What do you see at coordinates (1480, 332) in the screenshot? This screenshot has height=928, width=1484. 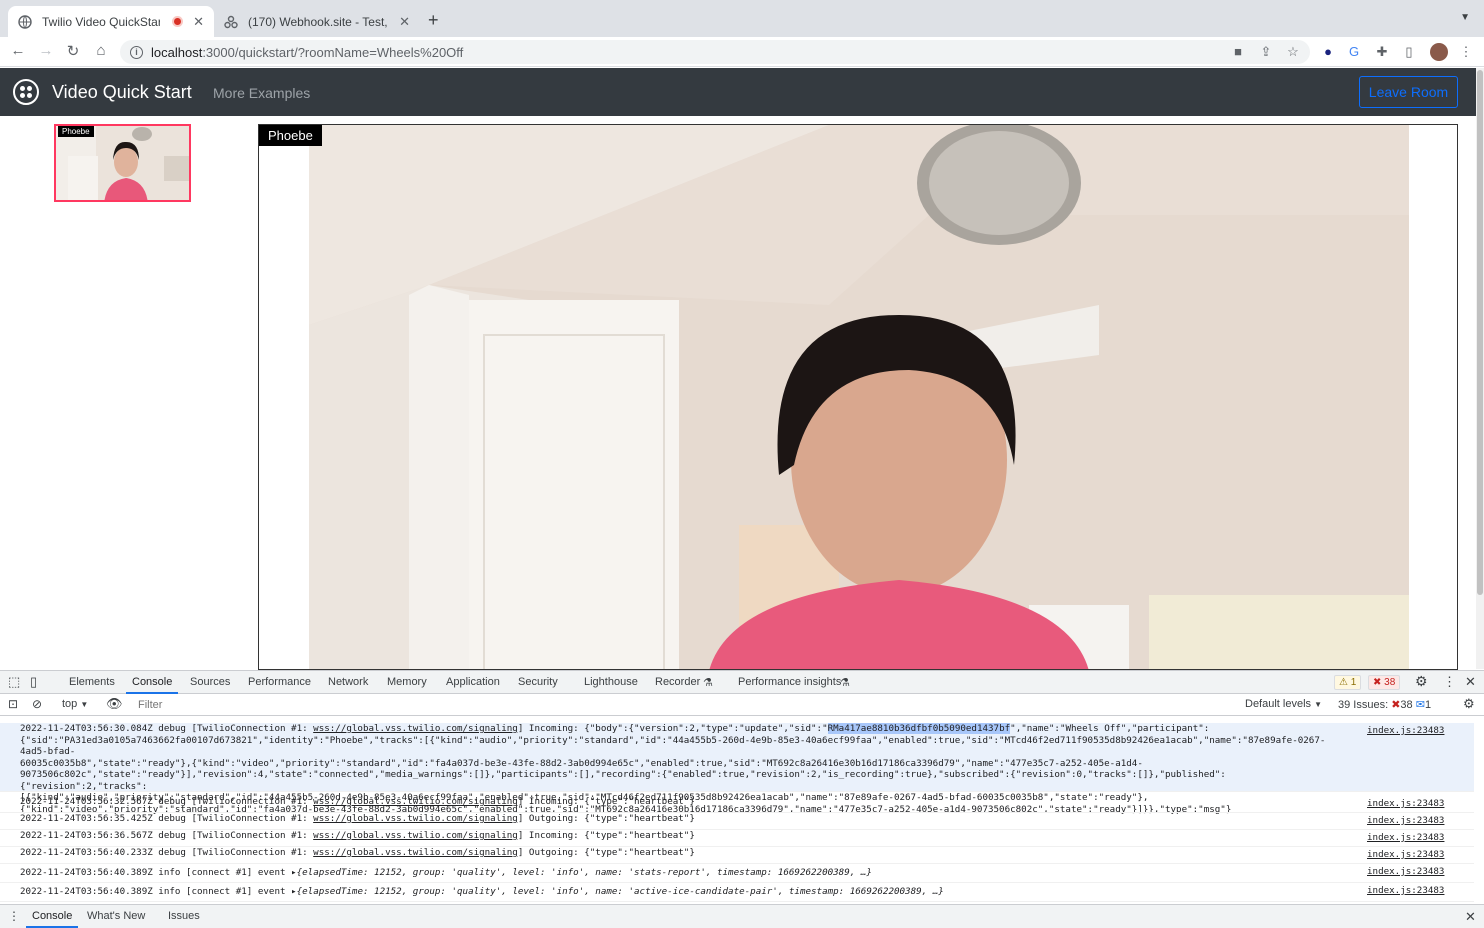 I see `scrollbar-thumb` at bounding box center [1480, 332].